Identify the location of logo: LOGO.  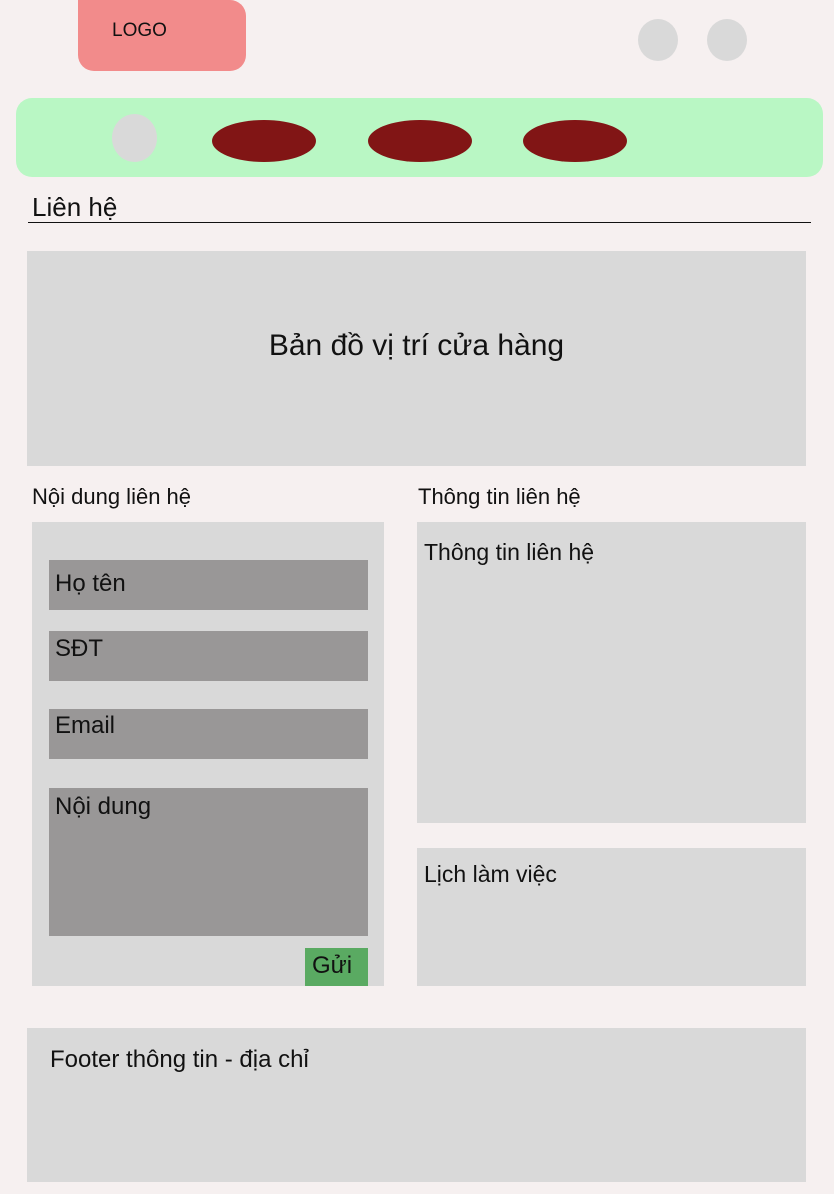
(162, 35).